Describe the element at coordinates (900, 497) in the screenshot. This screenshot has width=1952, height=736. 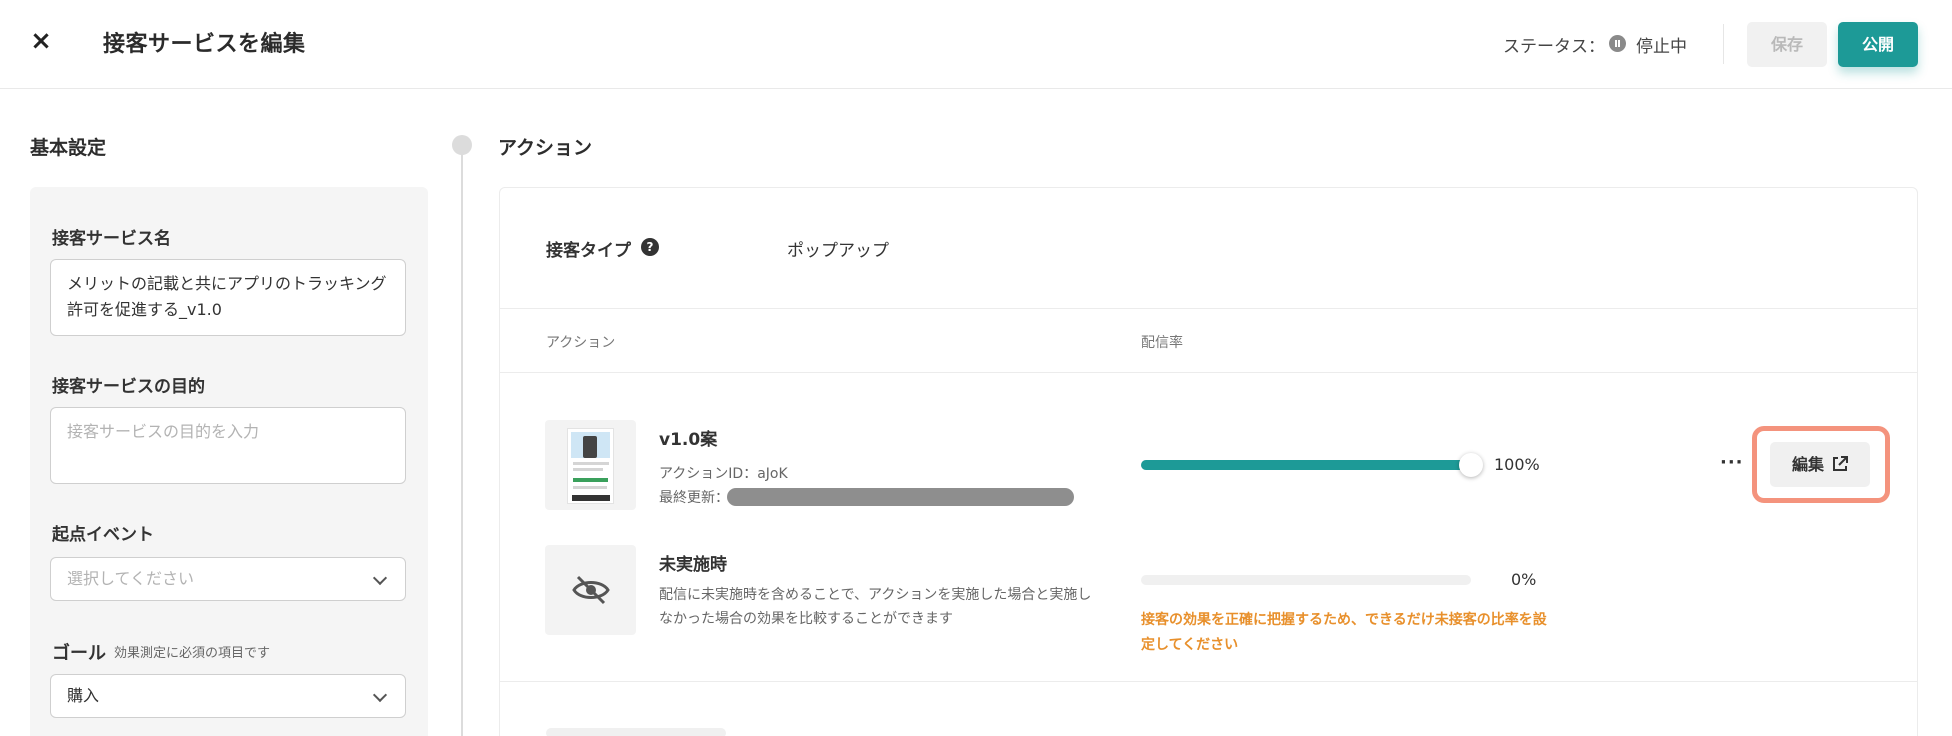
I see `redacted-date` at that location.